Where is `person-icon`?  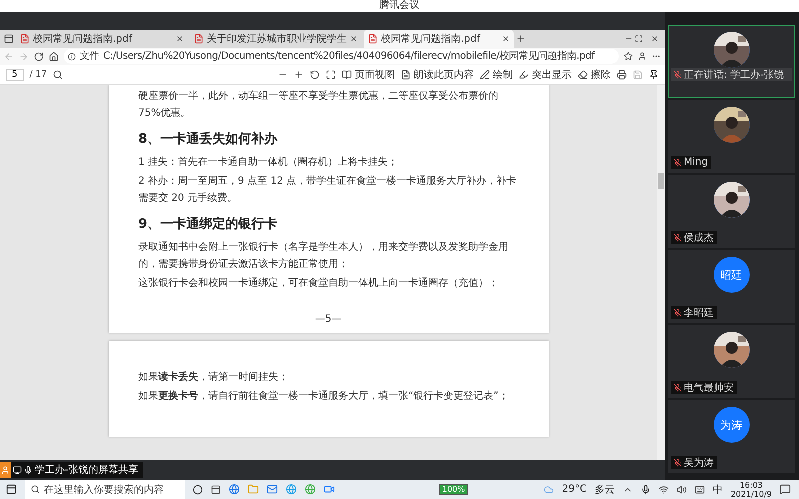 person-icon is located at coordinates (5, 470).